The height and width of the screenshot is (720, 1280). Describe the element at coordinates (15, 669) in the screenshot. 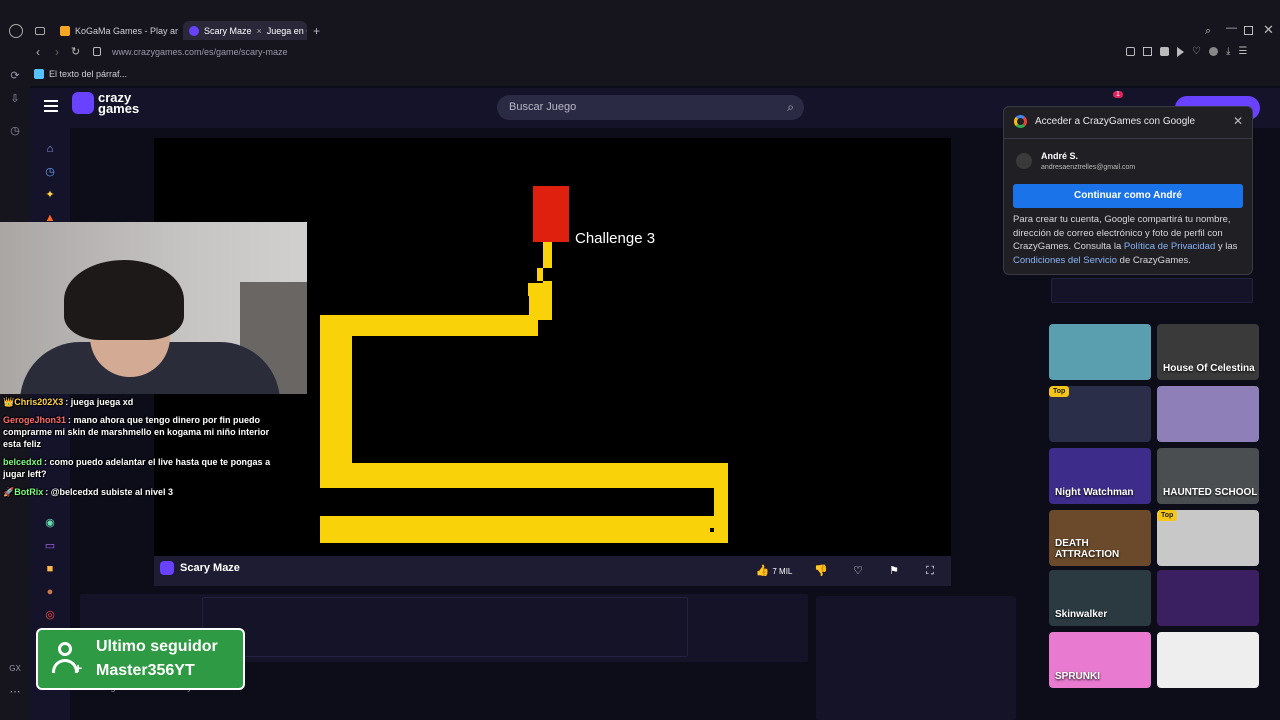

I see `panel-settings-icon: GX` at that location.